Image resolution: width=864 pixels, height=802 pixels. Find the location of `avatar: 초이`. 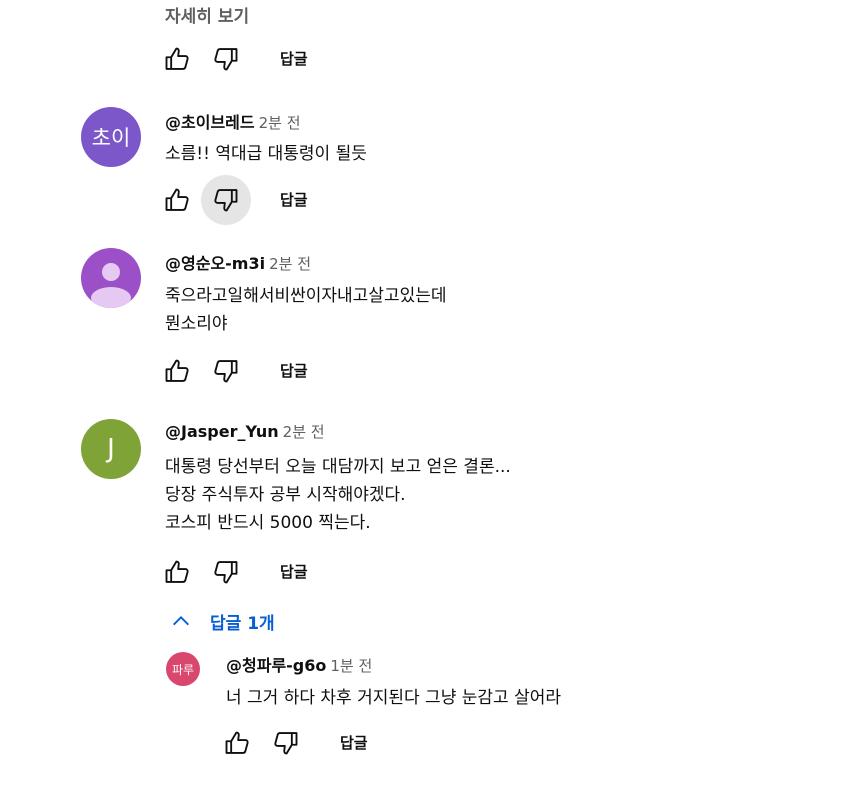

avatar: 초이 is located at coordinates (111, 137).